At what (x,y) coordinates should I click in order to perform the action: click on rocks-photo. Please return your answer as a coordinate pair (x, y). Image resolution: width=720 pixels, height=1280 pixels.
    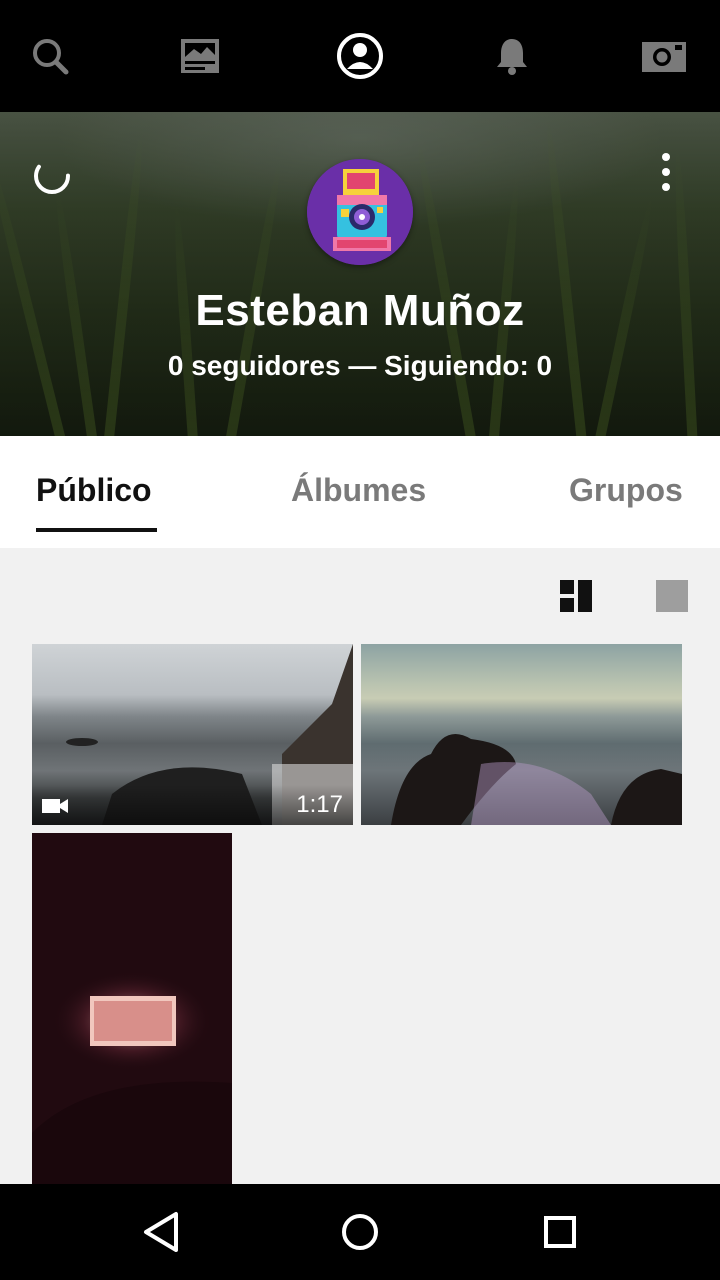
    Looking at the image, I should click on (536, 779).